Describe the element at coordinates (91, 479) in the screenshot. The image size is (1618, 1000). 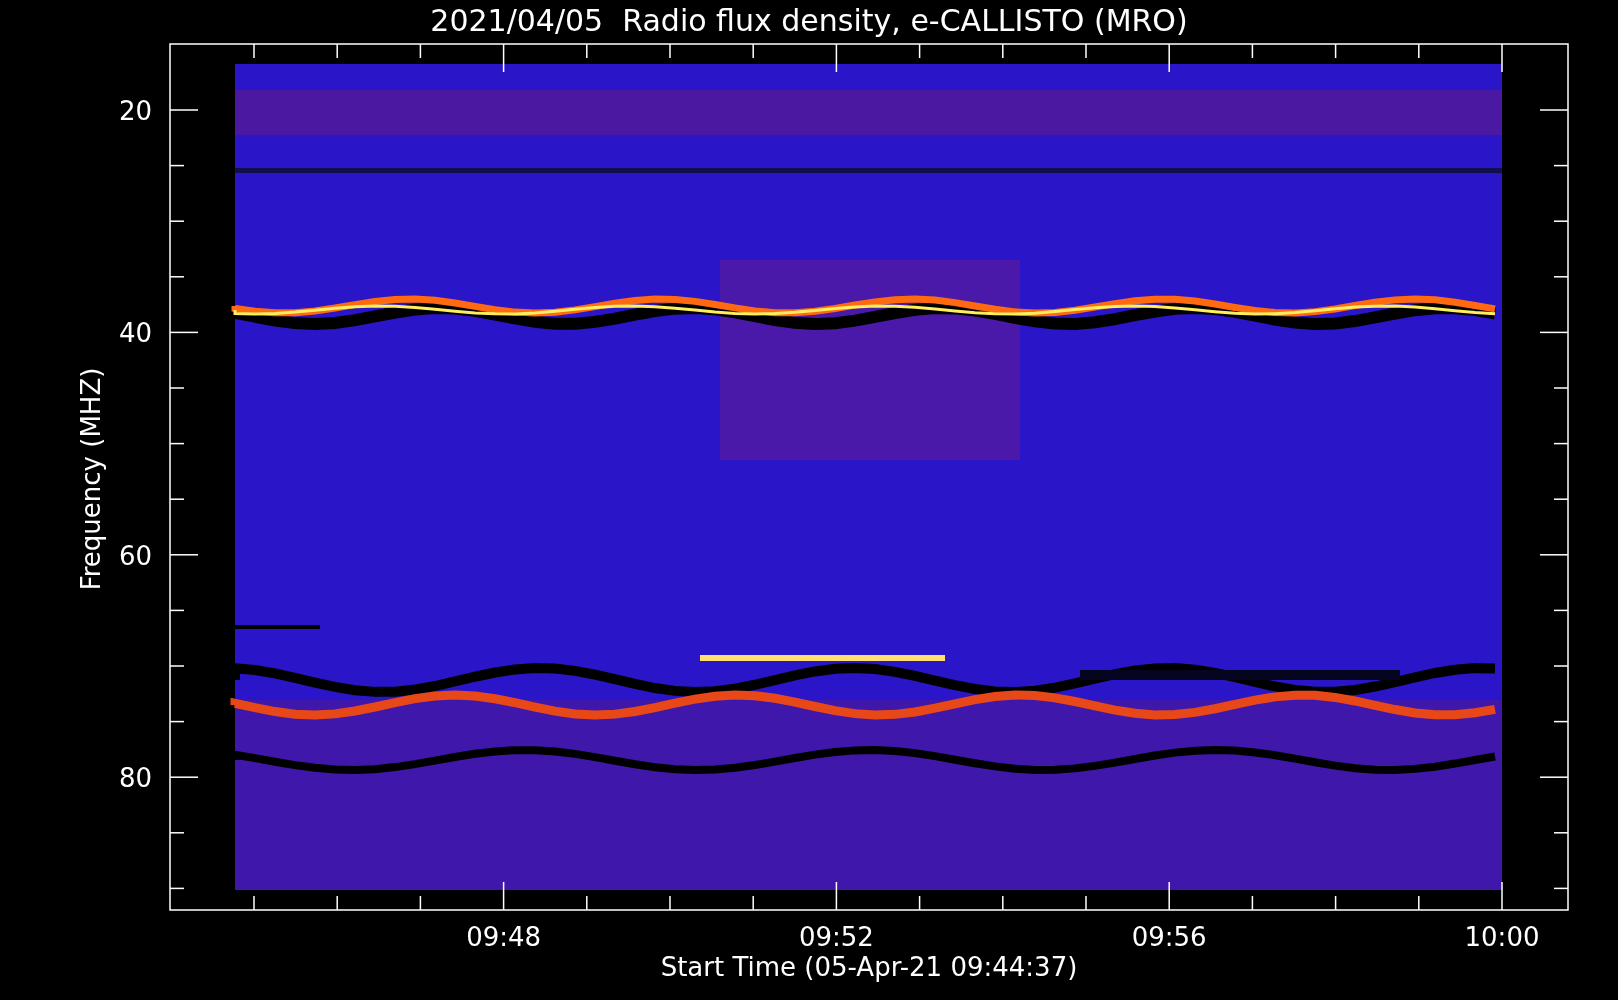
I see `y-axis-label: Frequency (MHZ)` at that location.